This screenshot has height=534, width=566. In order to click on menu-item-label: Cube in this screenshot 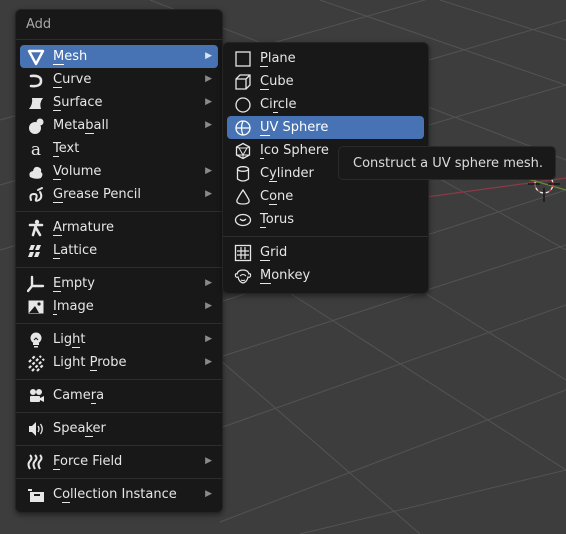, I will do `click(277, 82)`.